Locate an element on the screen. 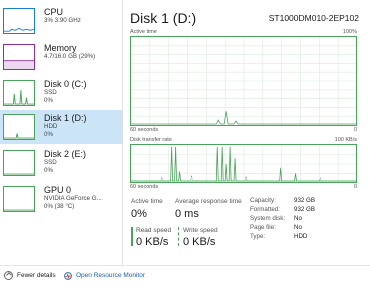 The height and width of the screenshot is (287, 370). sidebar-item-disk-1: Disk 1 (D:) HDD 0% is located at coordinates (61, 127).